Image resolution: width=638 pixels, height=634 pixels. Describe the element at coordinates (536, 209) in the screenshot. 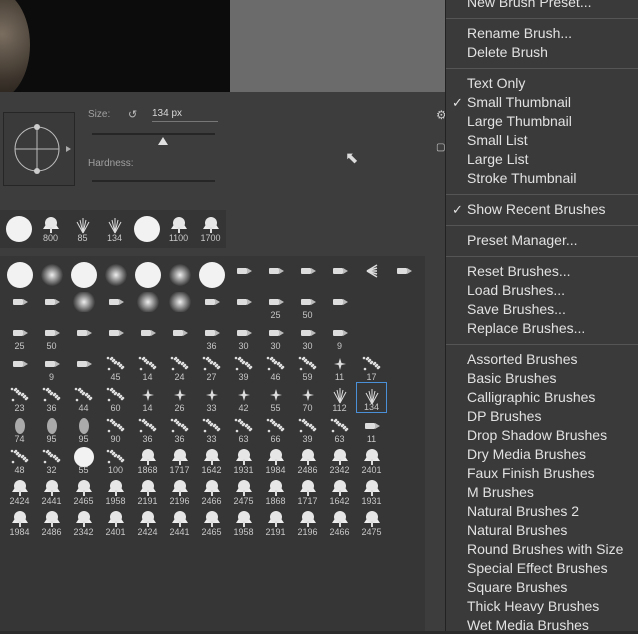

I see `menu-item-show-recent-brushes: Show Recent Brushes` at that location.